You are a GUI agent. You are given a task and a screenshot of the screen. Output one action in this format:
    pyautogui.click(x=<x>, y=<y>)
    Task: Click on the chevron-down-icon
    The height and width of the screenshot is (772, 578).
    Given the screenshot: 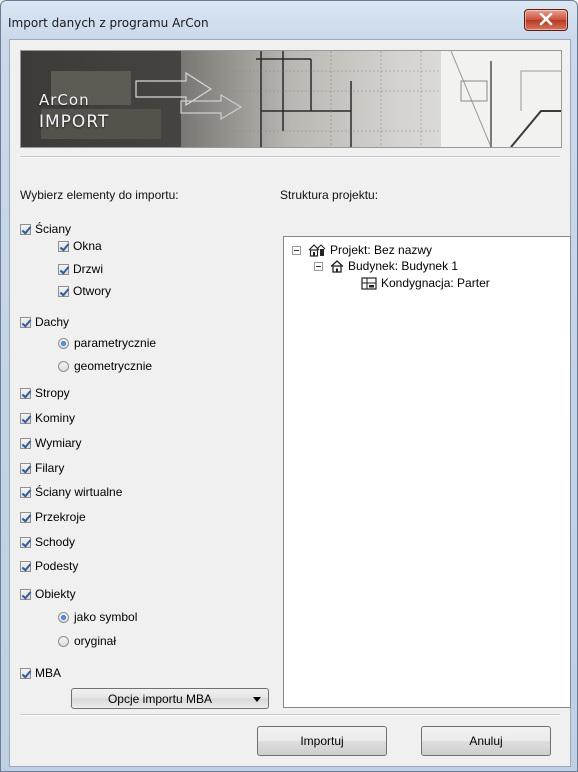 What is the action you would take?
    pyautogui.click(x=257, y=699)
    